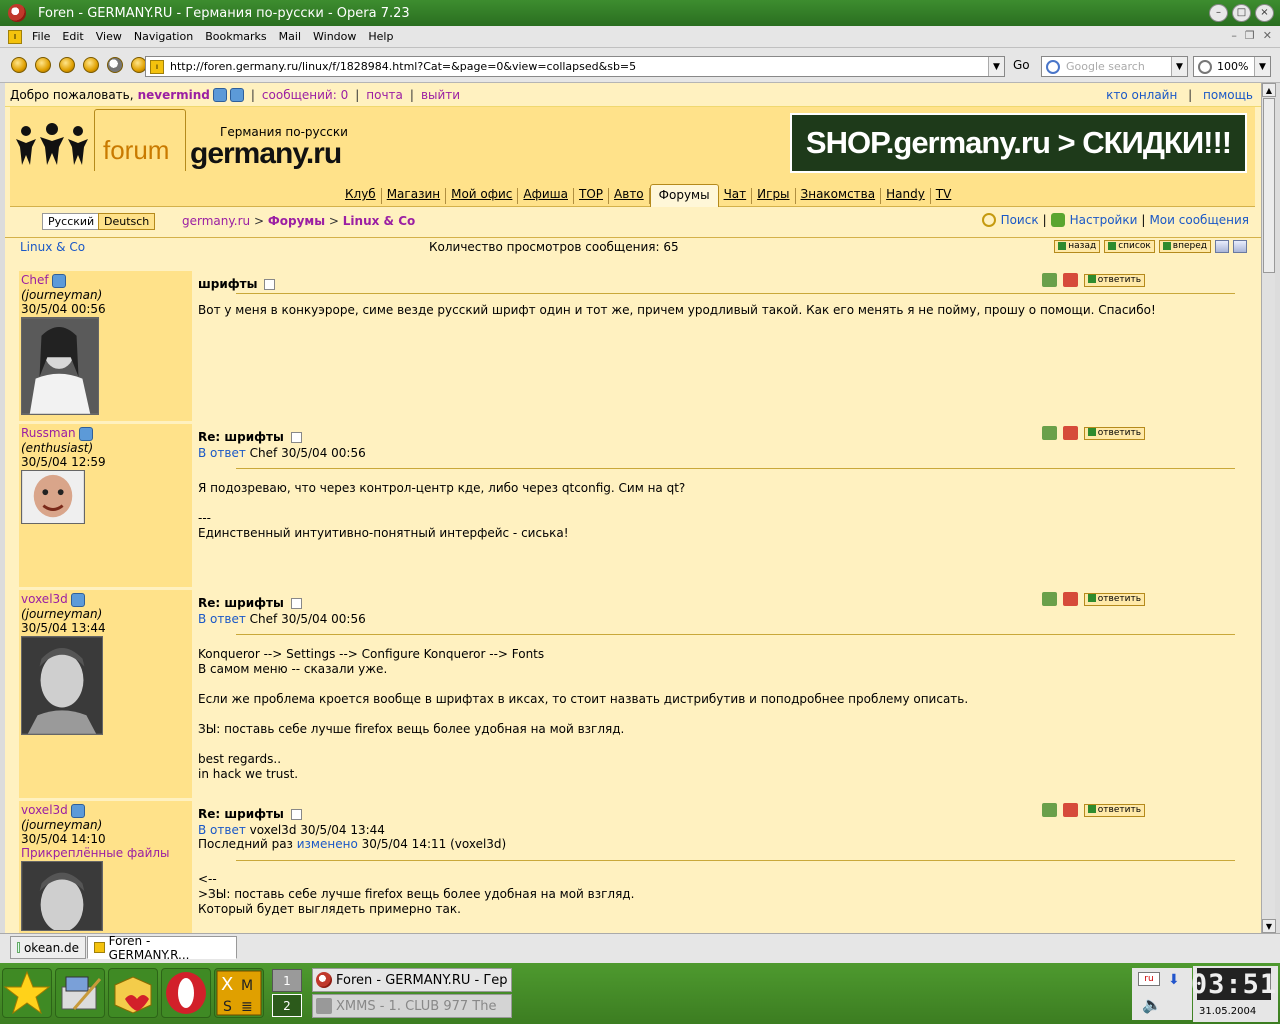 The image size is (1280, 1024). I want to click on vertical-scrollbar: ▲ ▼, so click(1268, 508).